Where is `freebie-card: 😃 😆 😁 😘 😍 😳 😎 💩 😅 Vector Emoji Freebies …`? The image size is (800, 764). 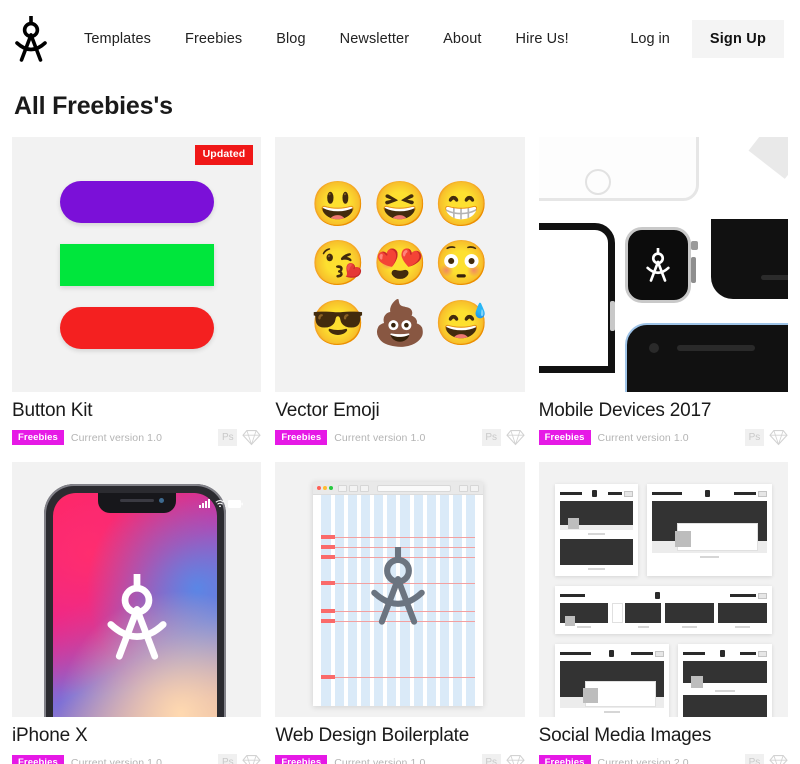 freebie-card: 😃 😆 😁 😘 😍 😳 😎 💩 😅 Vector Emoji Freebies … is located at coordinates (400, 291).